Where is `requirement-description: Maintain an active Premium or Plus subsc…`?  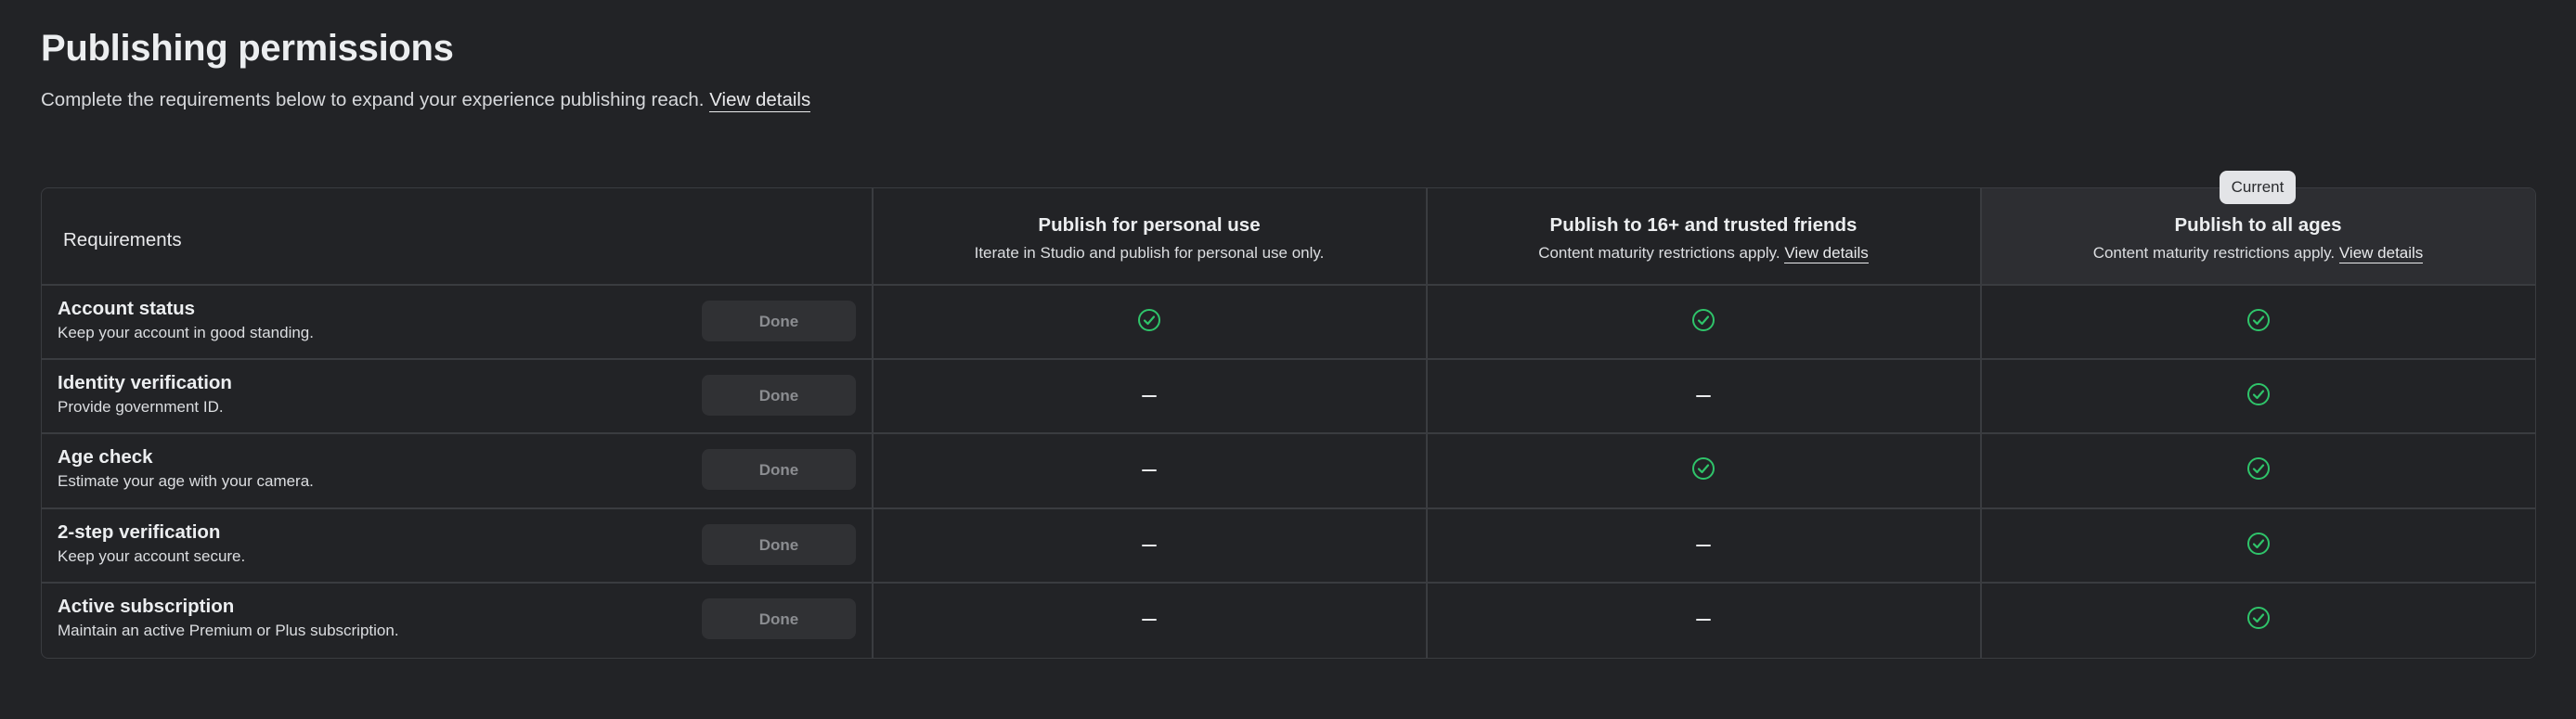
requirement-description: Maintain an active Premium or Plus subsc… is located at coordinates (228, 630).